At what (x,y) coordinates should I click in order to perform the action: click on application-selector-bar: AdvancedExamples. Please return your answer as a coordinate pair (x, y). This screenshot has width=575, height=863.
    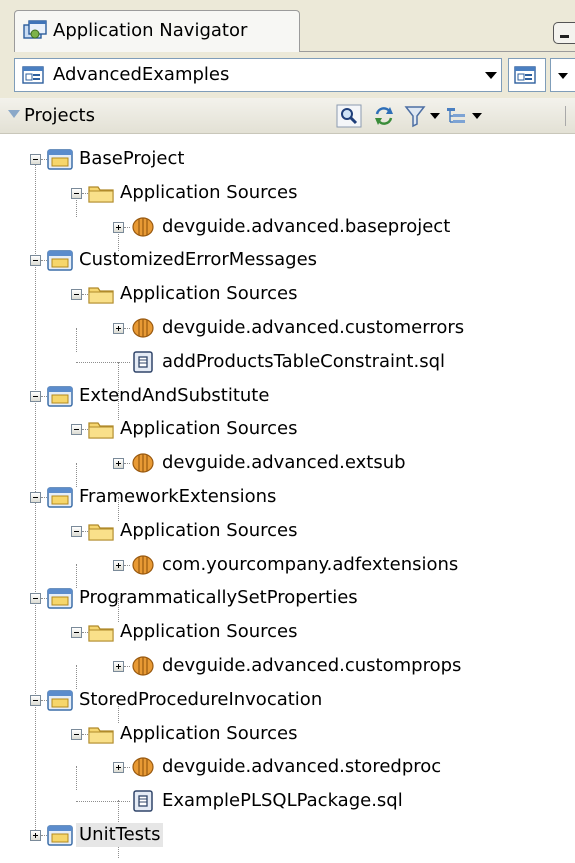
    Looking at the image, I should click on (287, 75).